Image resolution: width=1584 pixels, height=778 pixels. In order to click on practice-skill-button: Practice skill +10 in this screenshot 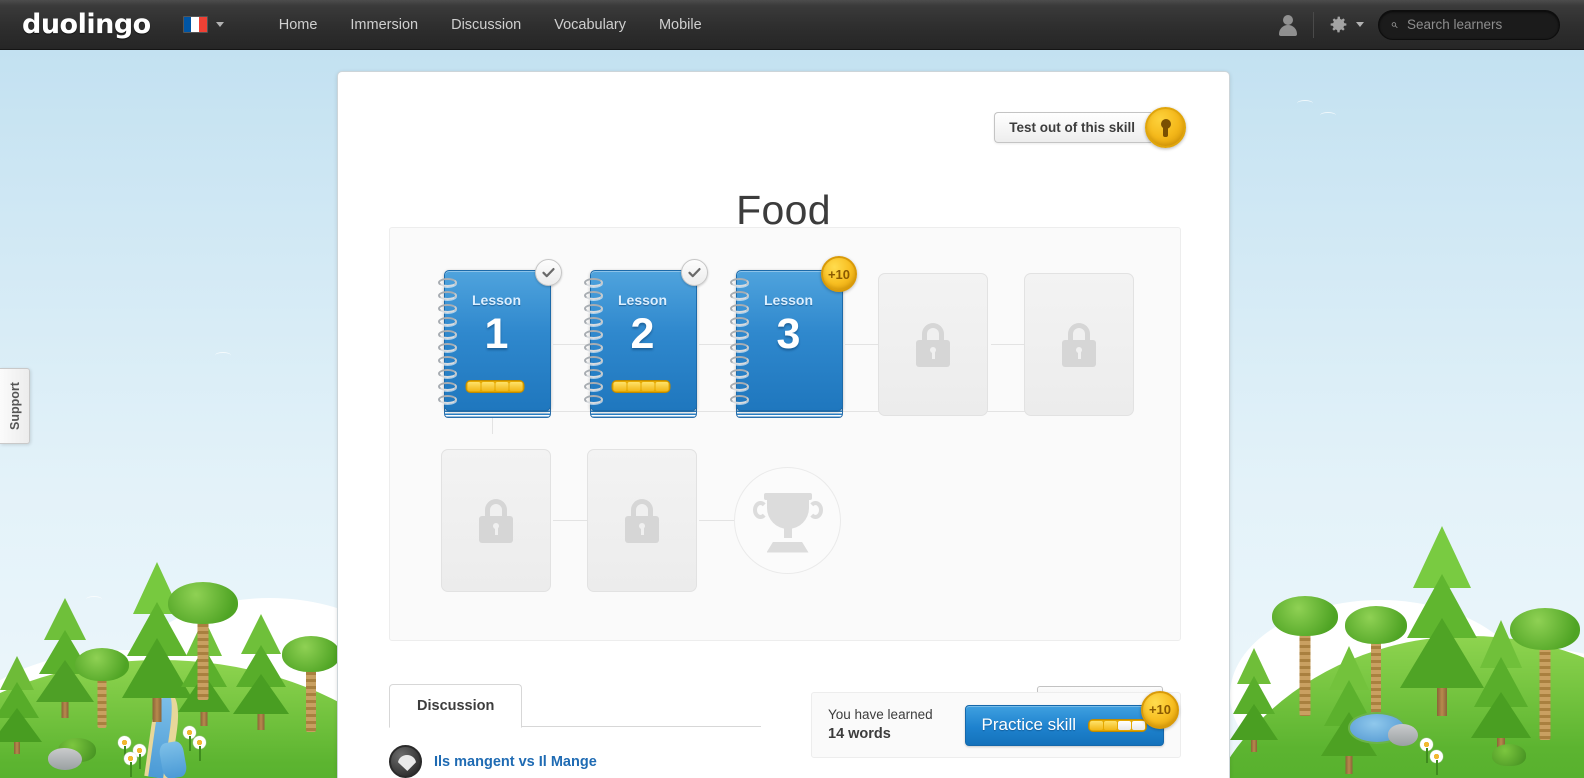, I will do `click(1071, 718)`.